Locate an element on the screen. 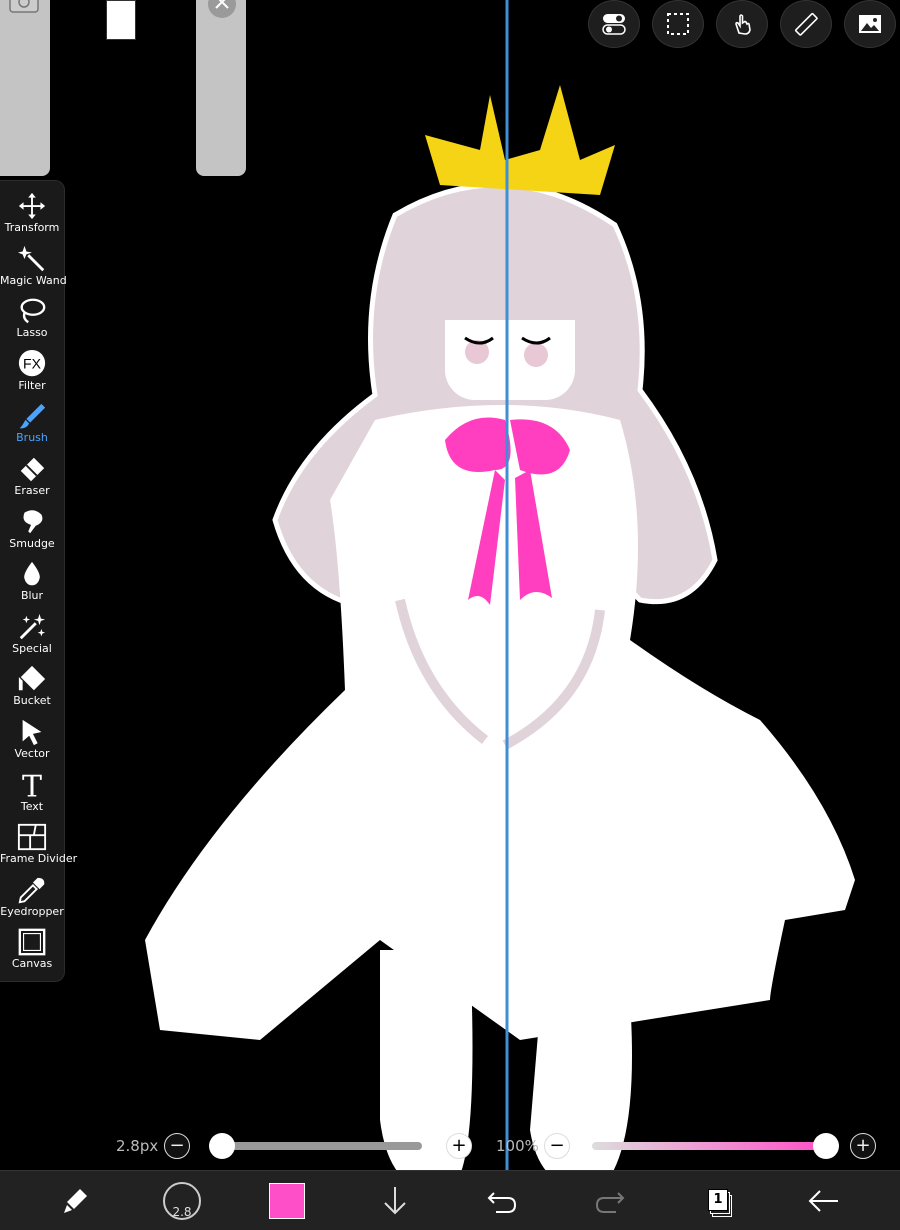  camera-icon is located at coordinates (24, 7).